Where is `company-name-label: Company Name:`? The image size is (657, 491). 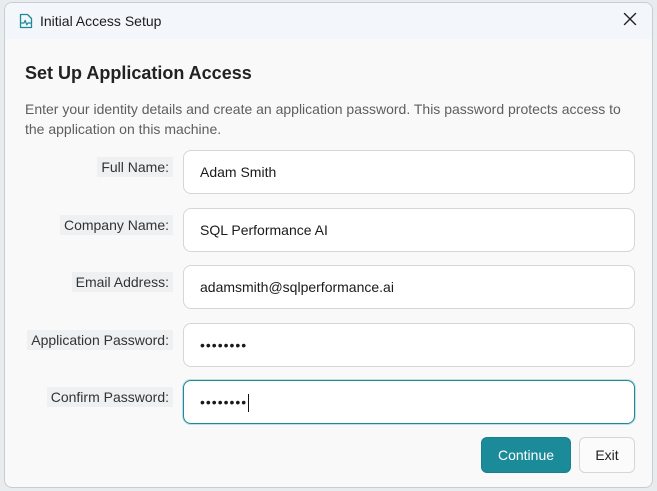
company-name-label: Company Name: is located at coordinates (89, 225).